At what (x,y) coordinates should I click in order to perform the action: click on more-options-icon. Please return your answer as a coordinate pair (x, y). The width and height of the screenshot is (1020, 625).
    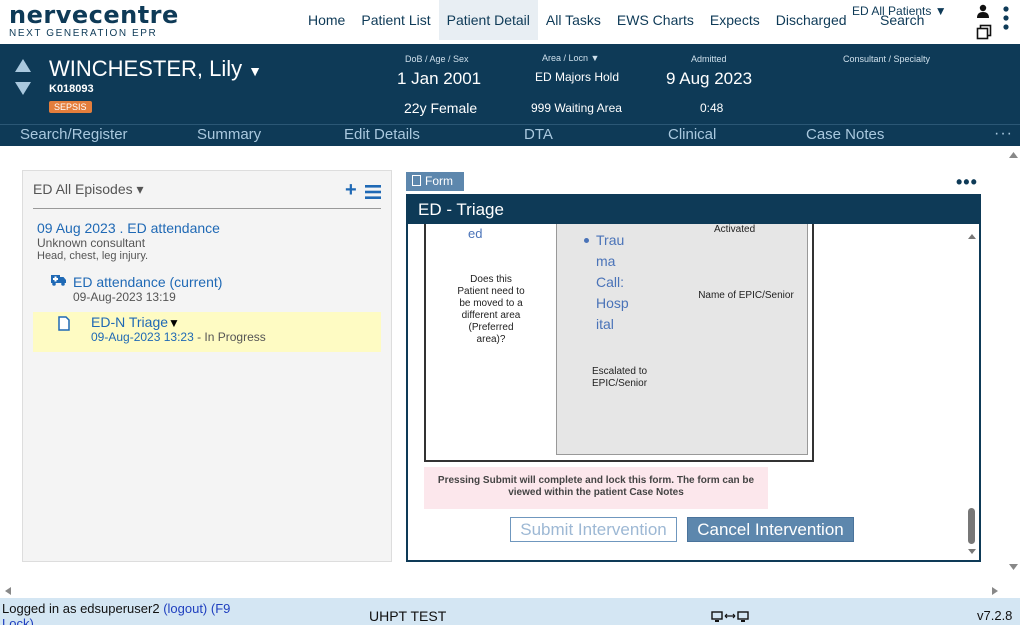
    Looking at the image, I should click on (1006, 19).